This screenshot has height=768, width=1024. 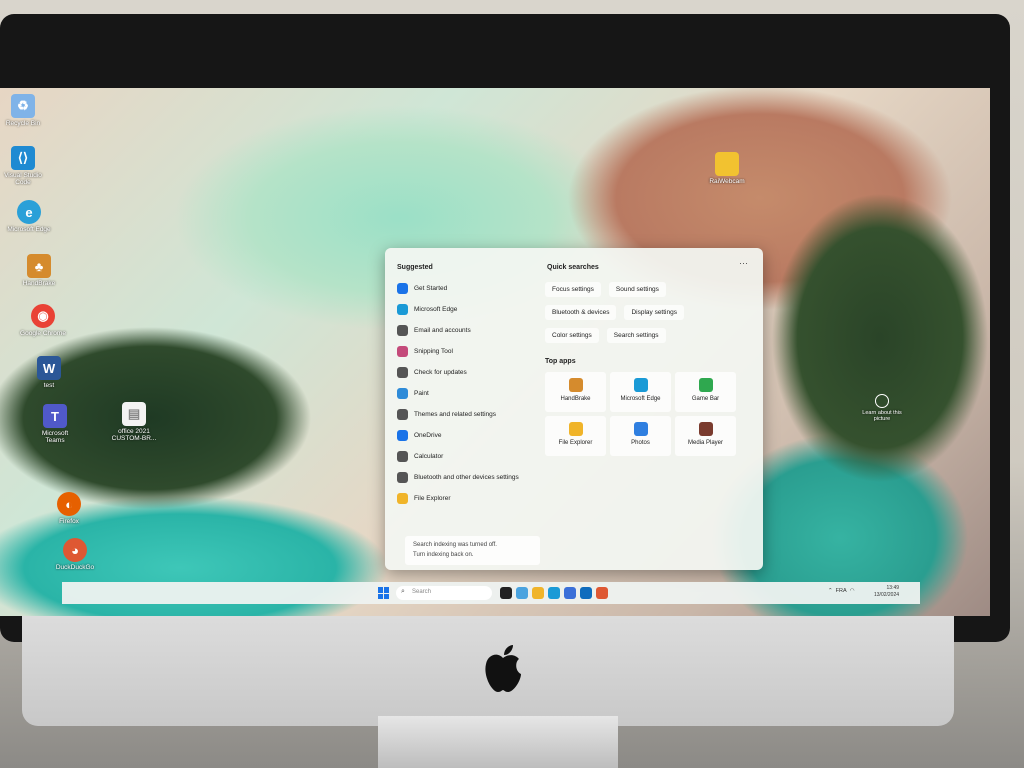 I want to click on suggested-item-label: Paint, so click(x=421, y=393).